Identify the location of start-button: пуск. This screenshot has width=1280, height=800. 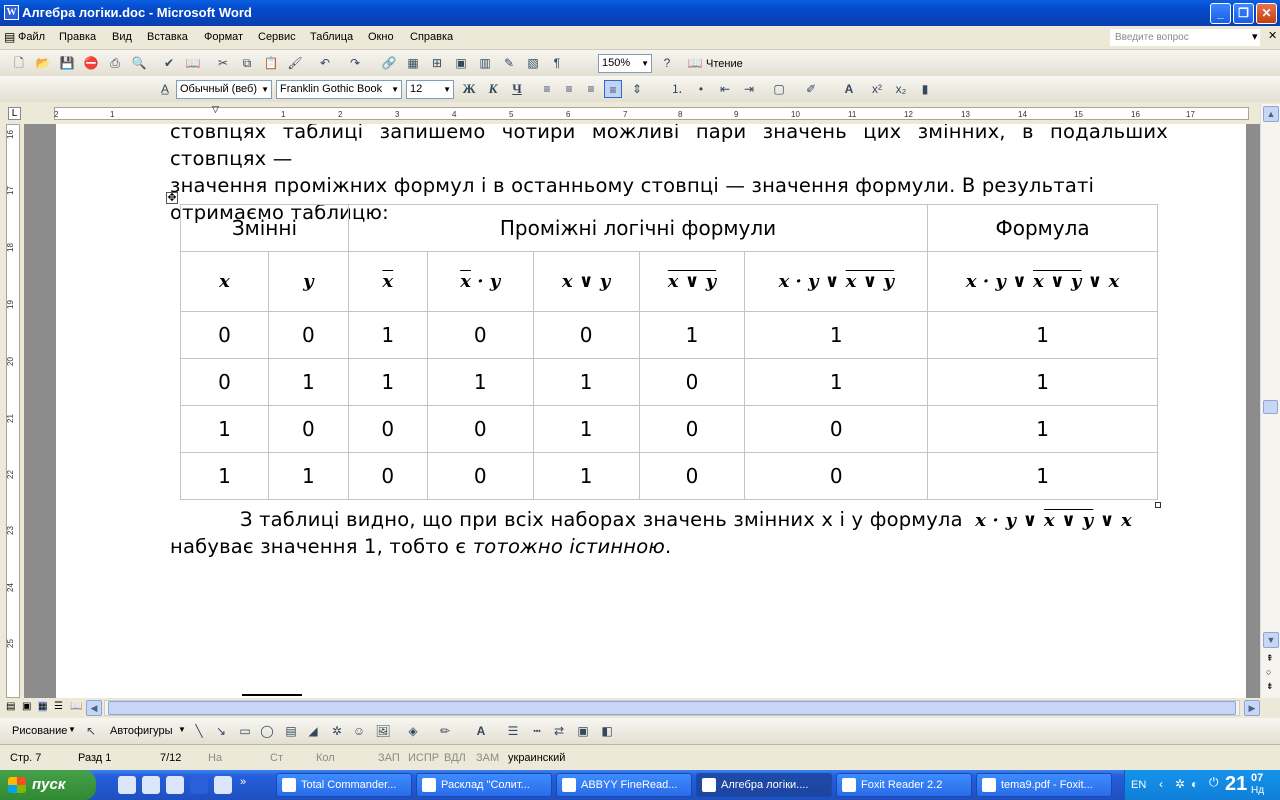
(48, 785).